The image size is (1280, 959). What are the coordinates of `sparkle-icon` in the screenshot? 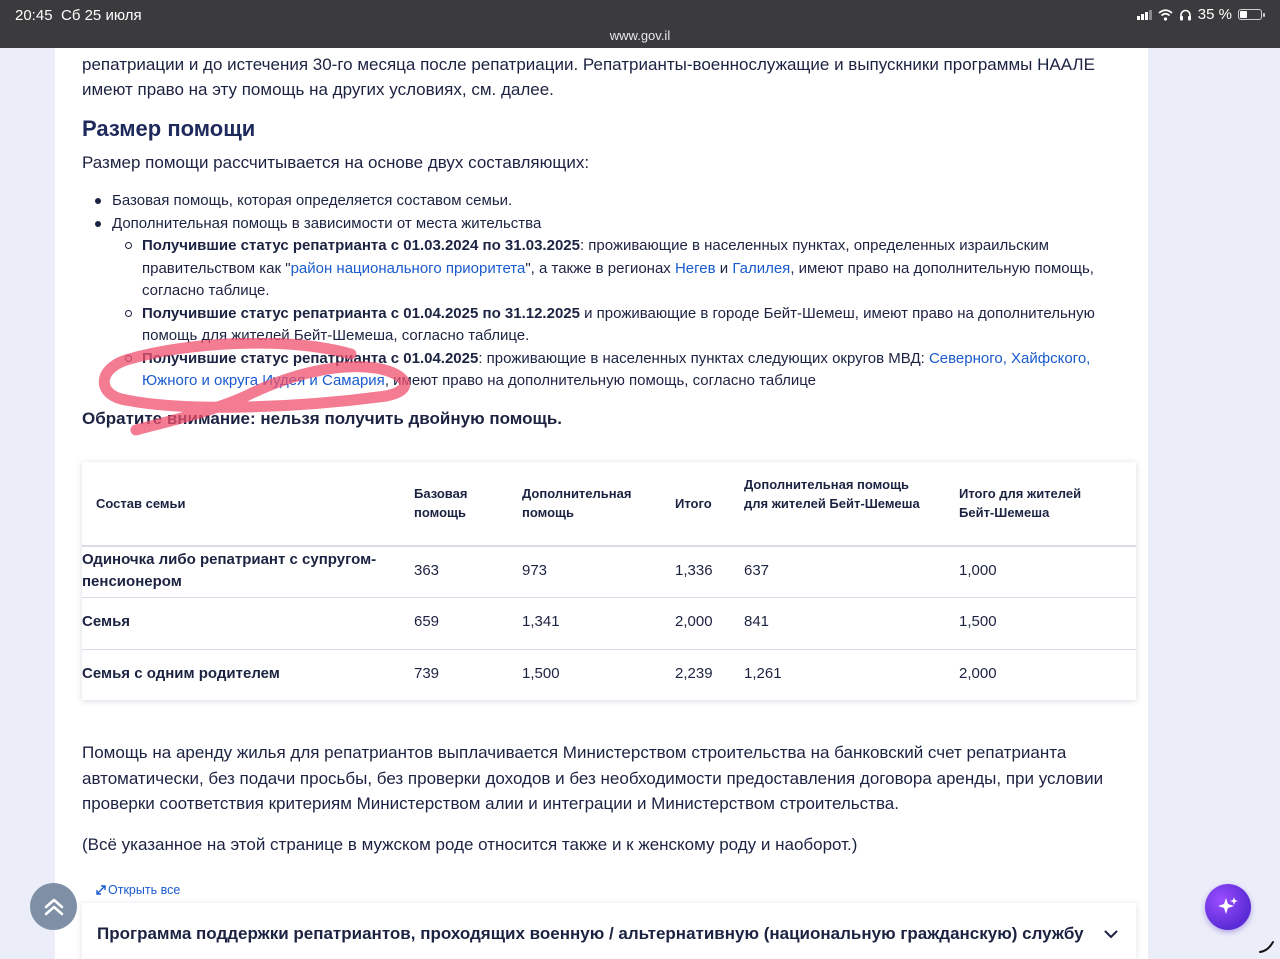 It's located at (1228, 905).